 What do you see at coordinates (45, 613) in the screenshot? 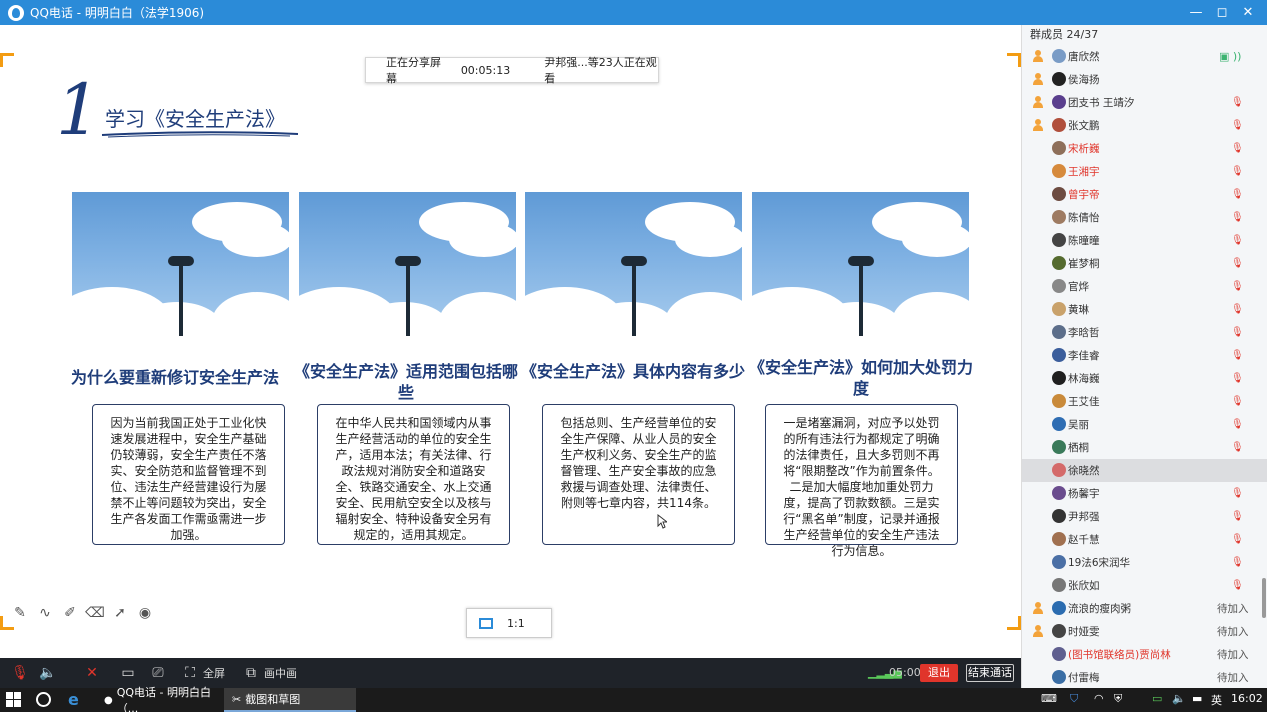
I see `curve-icon: ∿` at bounding box center [45, 613].